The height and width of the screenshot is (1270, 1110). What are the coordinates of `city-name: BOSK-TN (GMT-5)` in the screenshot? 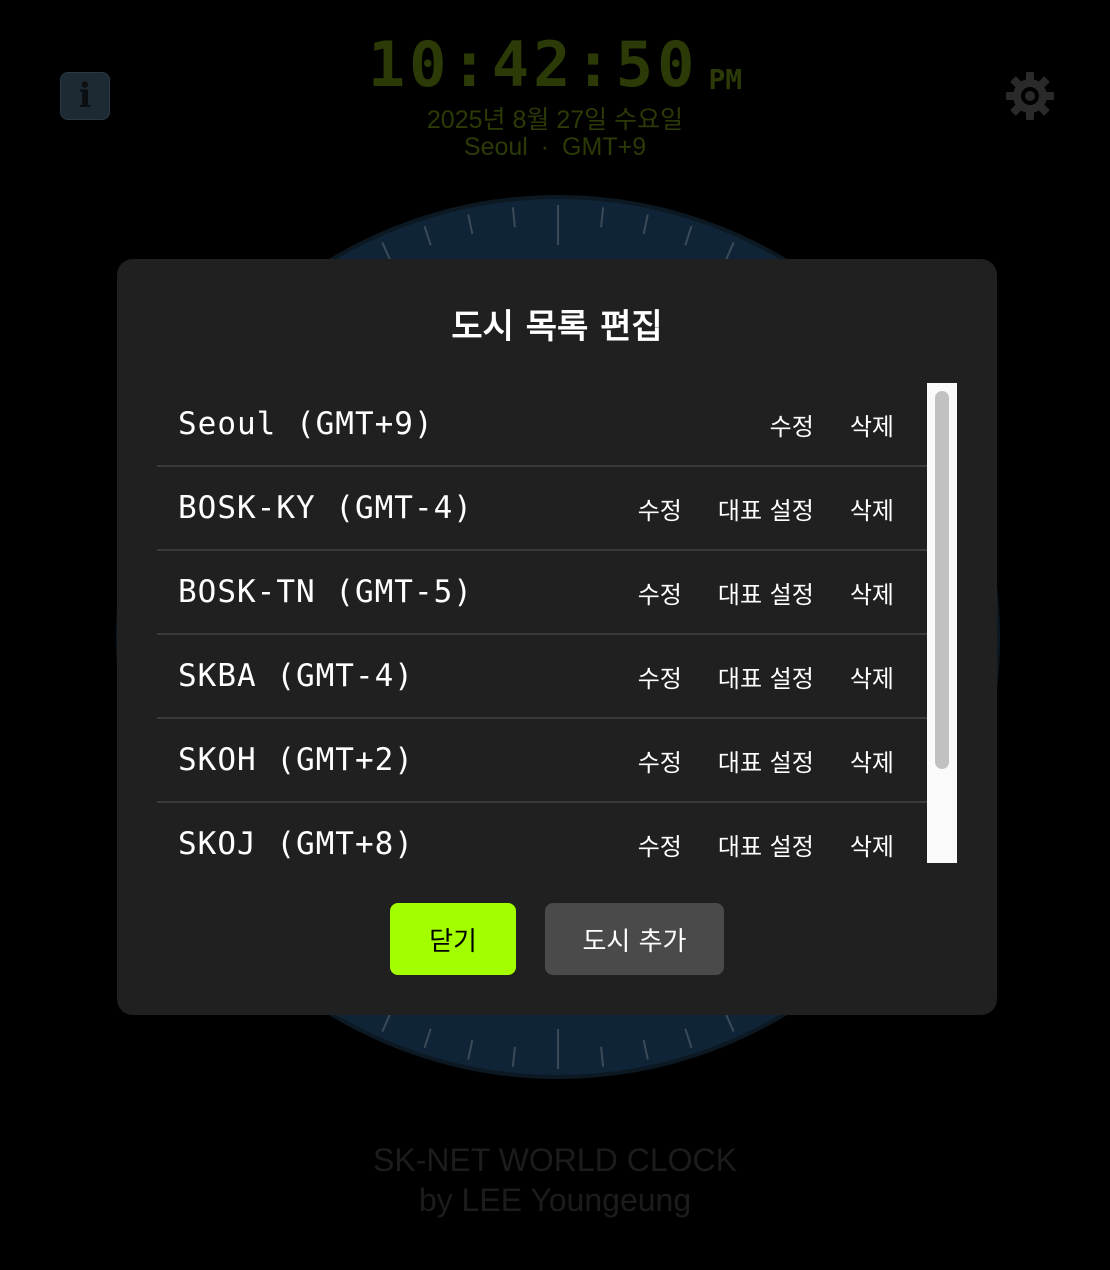 It's located at (325, 592).